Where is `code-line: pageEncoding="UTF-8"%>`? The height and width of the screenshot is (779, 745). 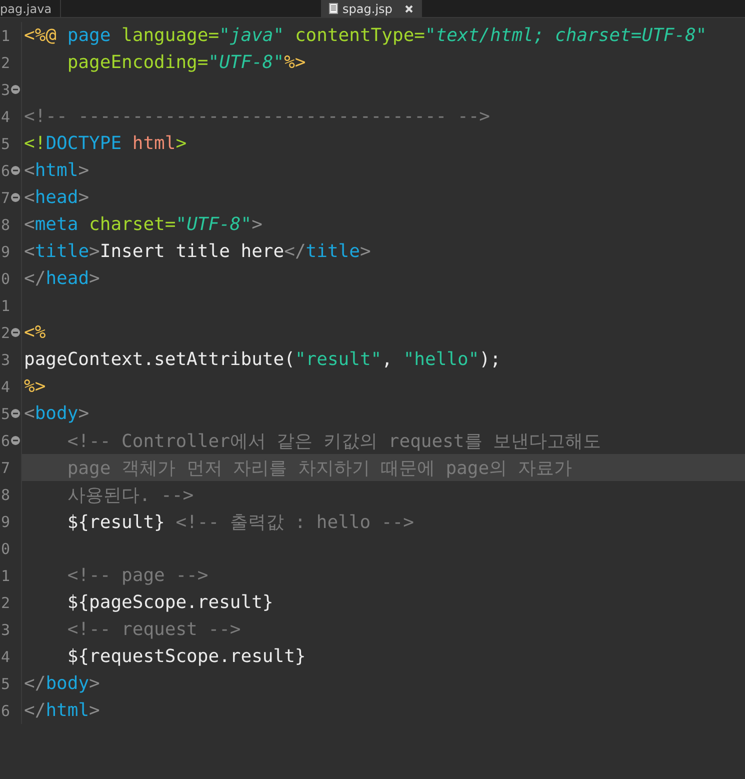
code-line: pageEncoding="UTF-8"%> is located at coordinates (186, 62).